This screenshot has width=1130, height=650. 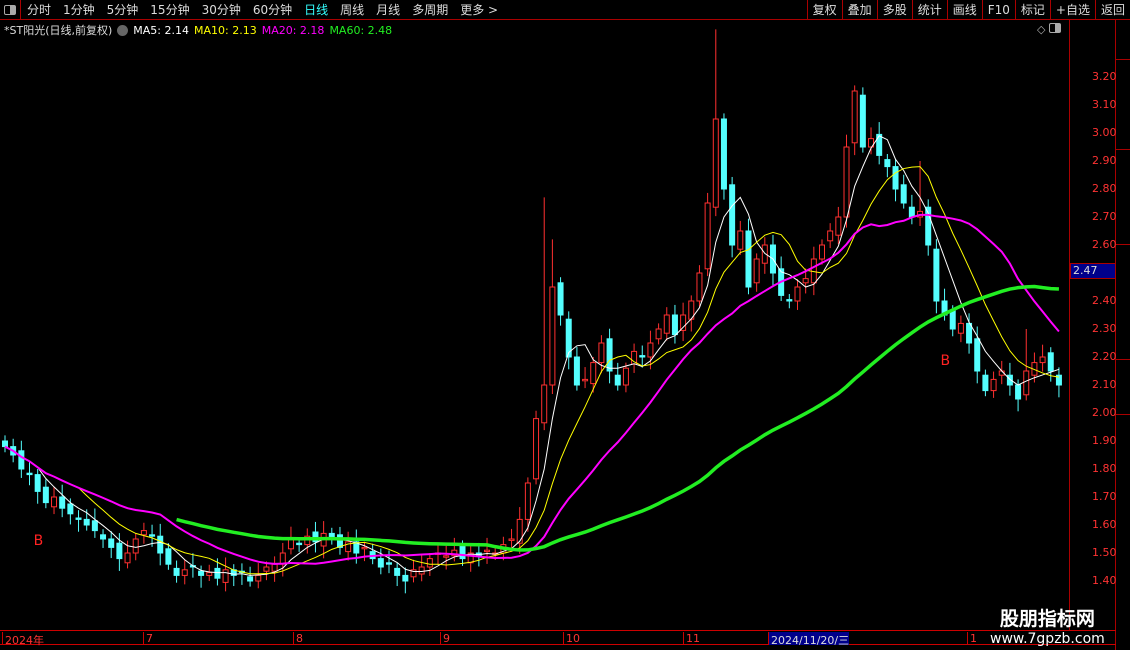 I want to click on date-label: 10, so click(x=571, y=638).